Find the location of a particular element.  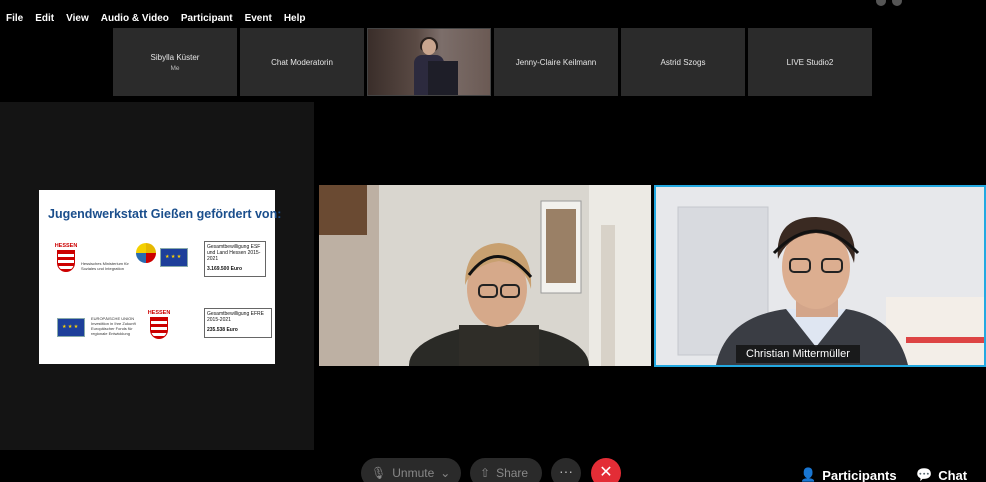

thumbnail-name: Jenny-Claire Keilmann is located at coordinates (556, 62).